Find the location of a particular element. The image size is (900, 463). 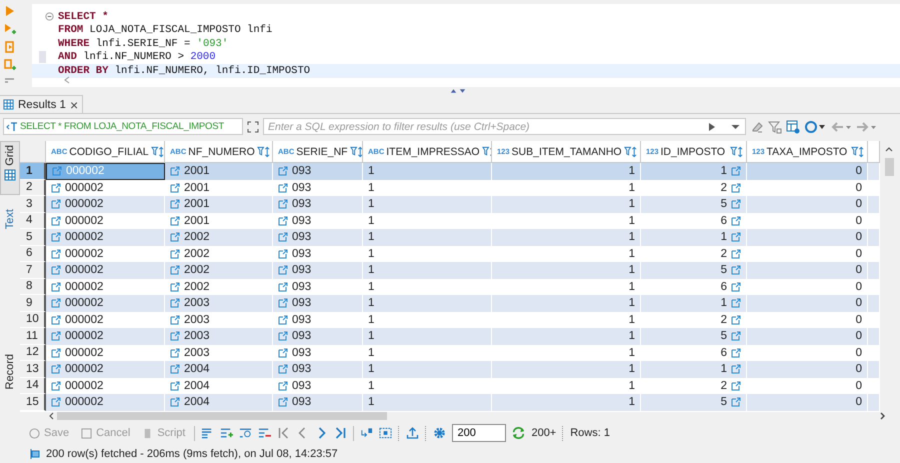

run-icon is located at coordinates (10, 11).